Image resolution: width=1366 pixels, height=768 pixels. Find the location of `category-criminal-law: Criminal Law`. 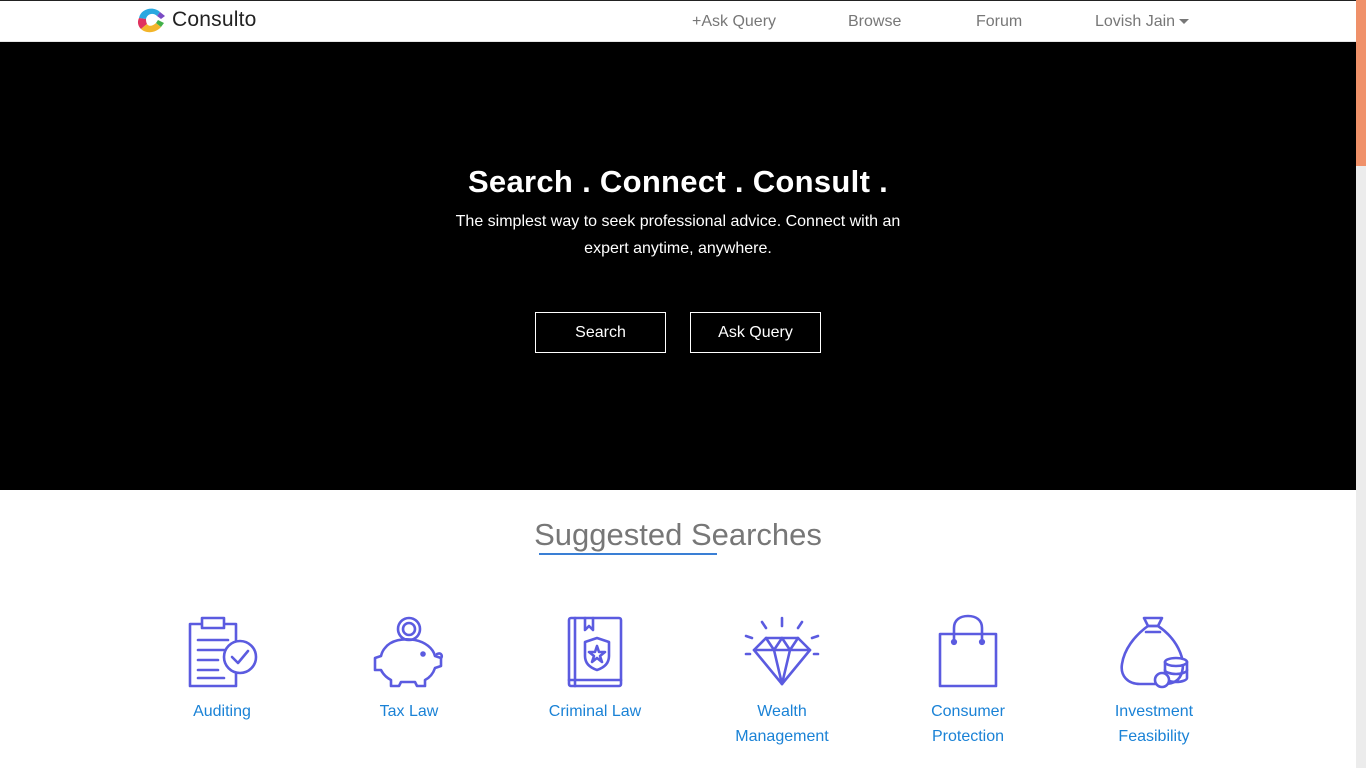

category-criminal-law: Criminal Law is located at coordinates (595, 669).